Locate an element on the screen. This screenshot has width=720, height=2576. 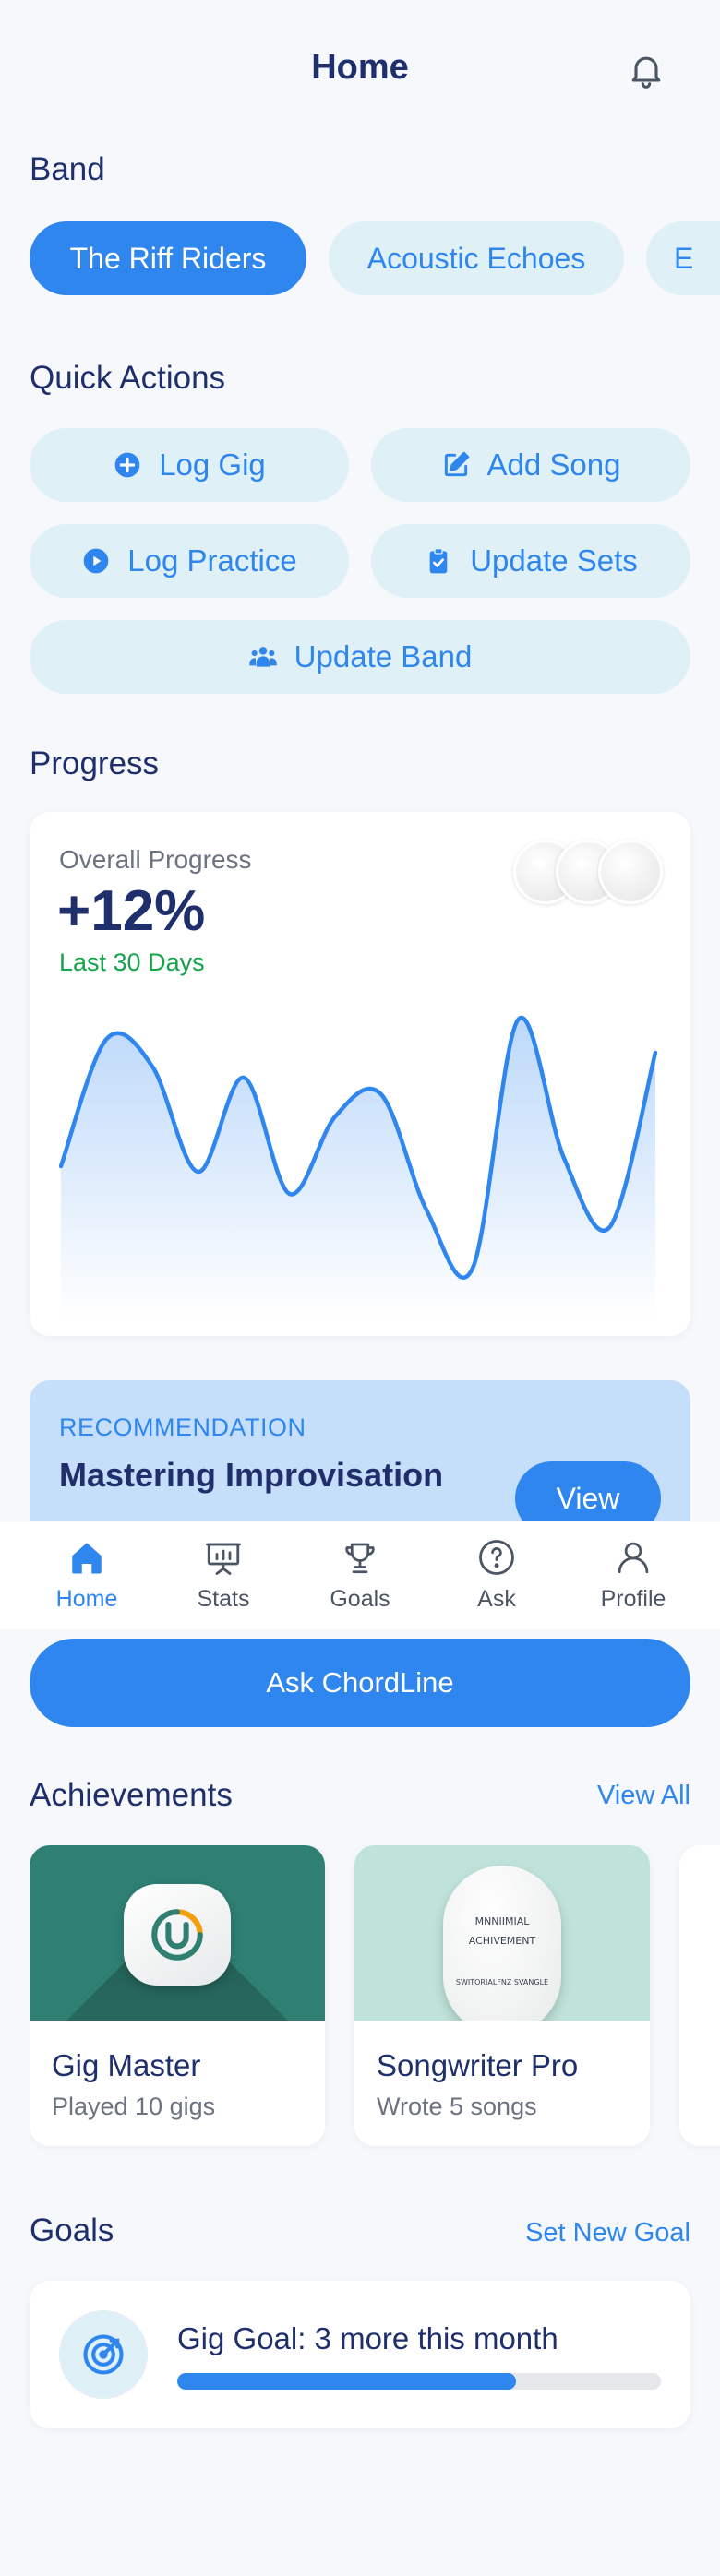
band-chip-partial: E is located at coordinates (683, 258).